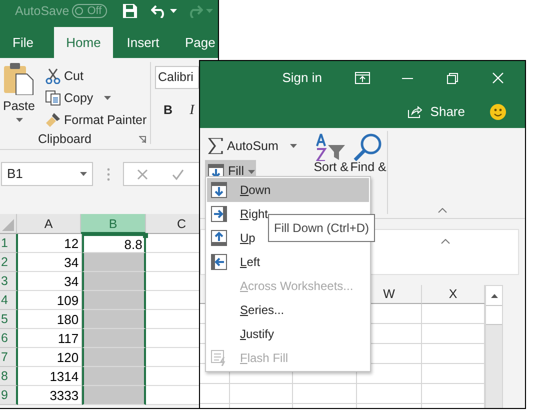 This screenshot has width=535, height=413. I want to click on table-cell: 3333, so click(50, 395).